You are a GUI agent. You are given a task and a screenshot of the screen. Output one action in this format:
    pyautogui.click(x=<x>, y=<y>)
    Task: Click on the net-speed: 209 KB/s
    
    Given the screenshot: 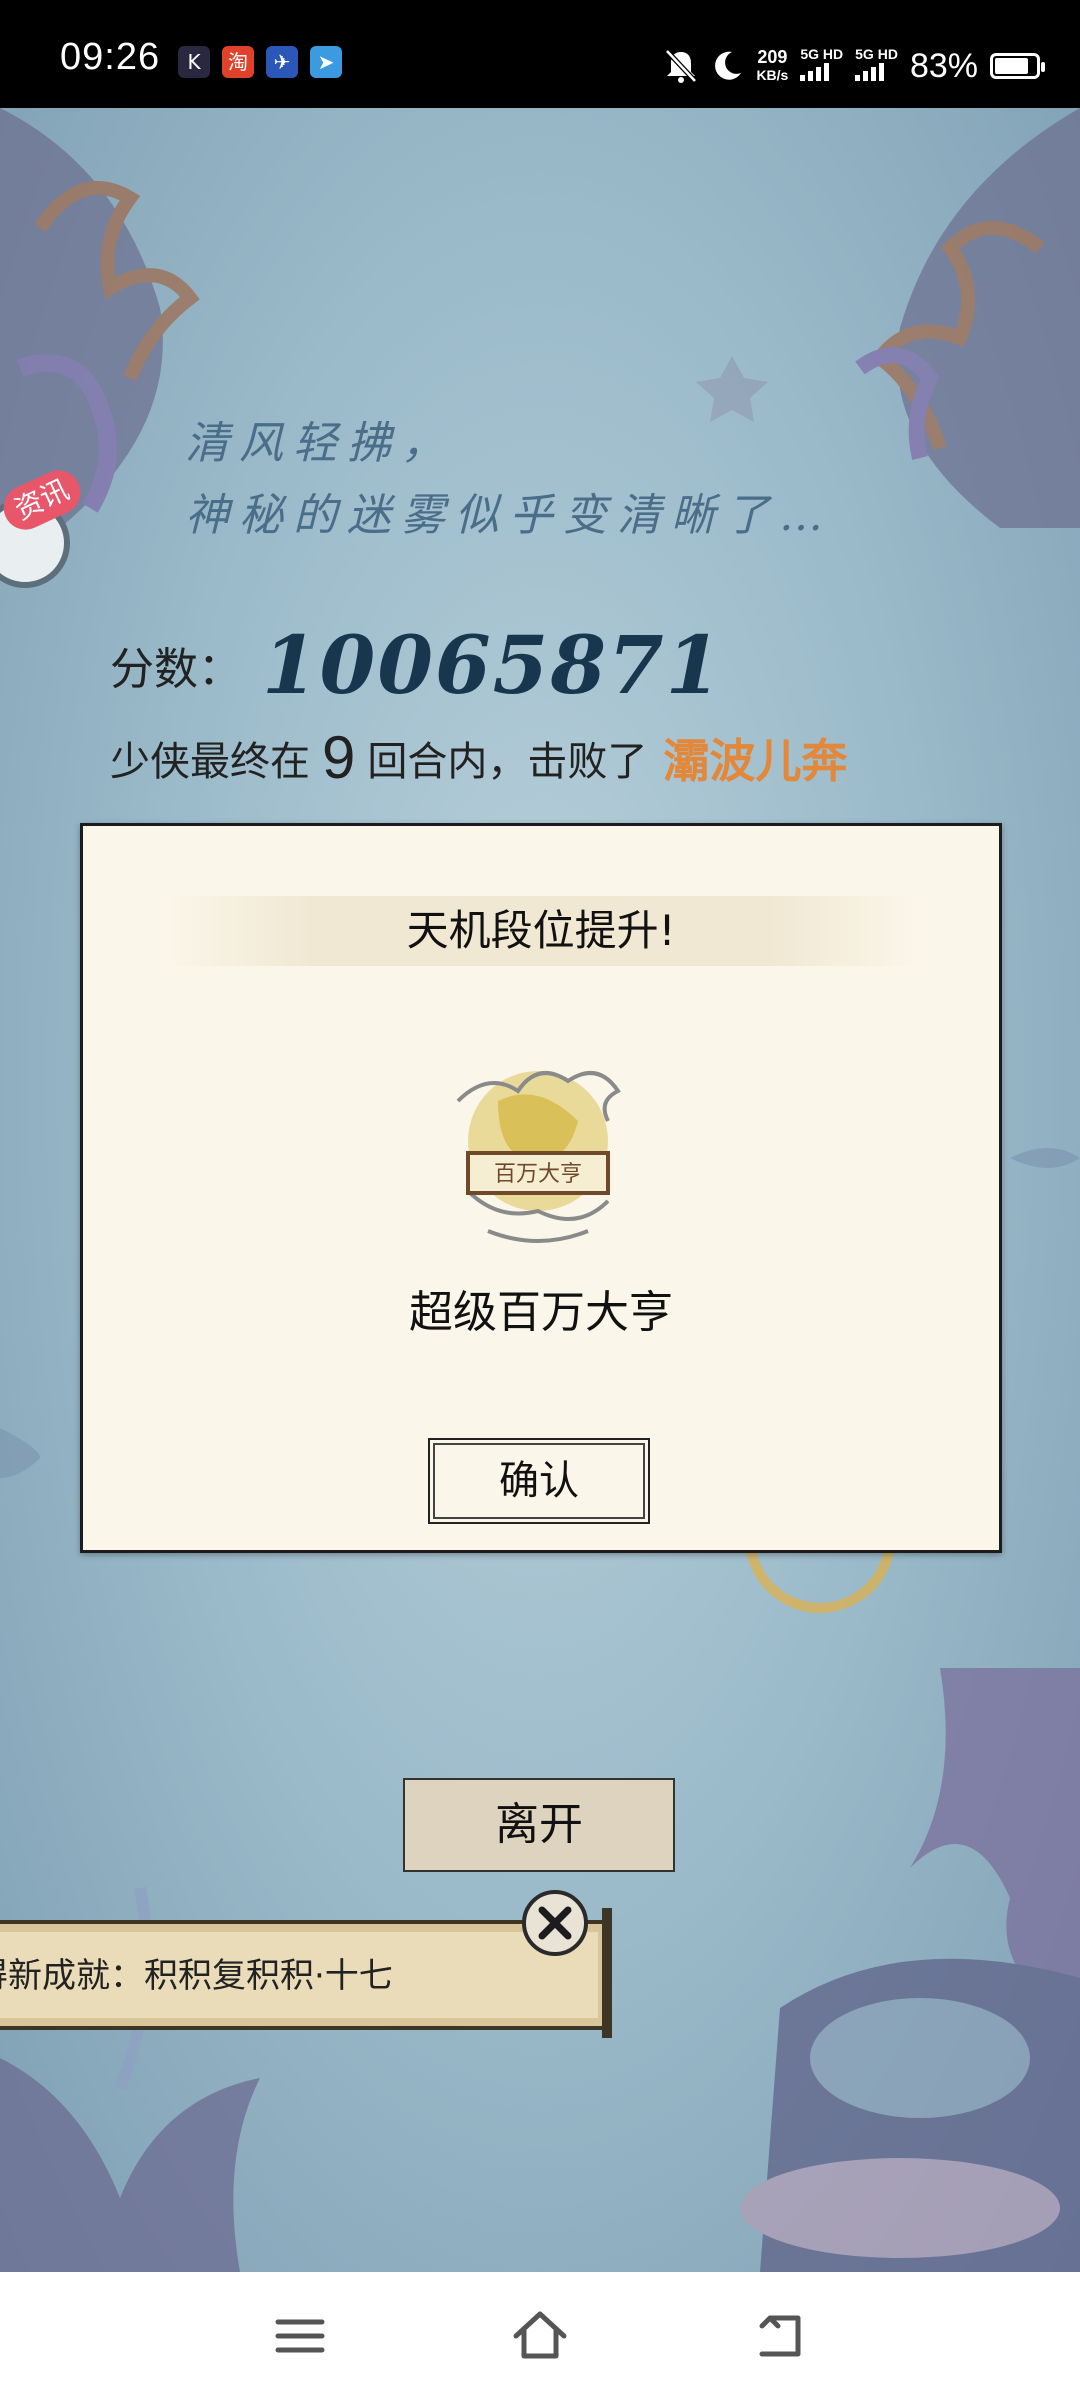 What is the action you would take?
    pyautogui.click(x=772, y=65)
    